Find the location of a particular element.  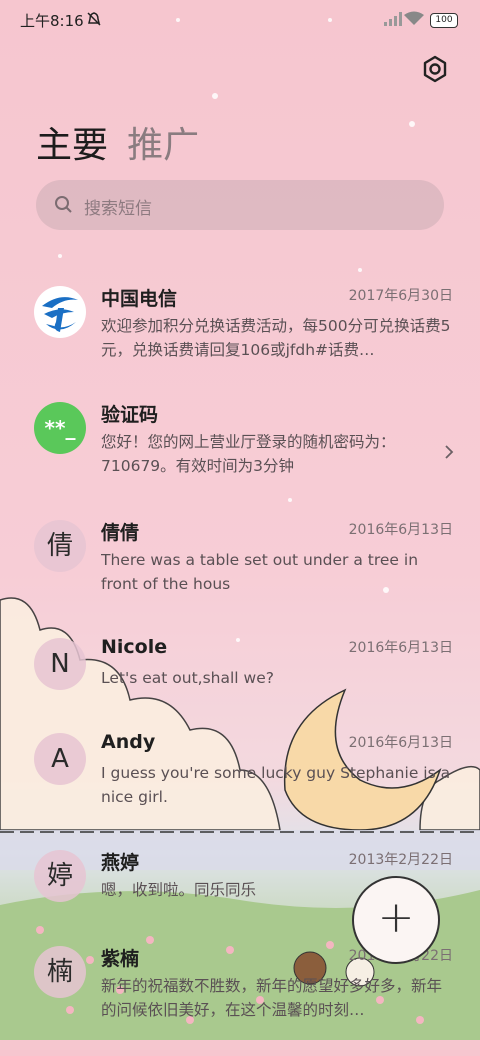

tab-promotions: 推广 is located at coordinates (163, 145).